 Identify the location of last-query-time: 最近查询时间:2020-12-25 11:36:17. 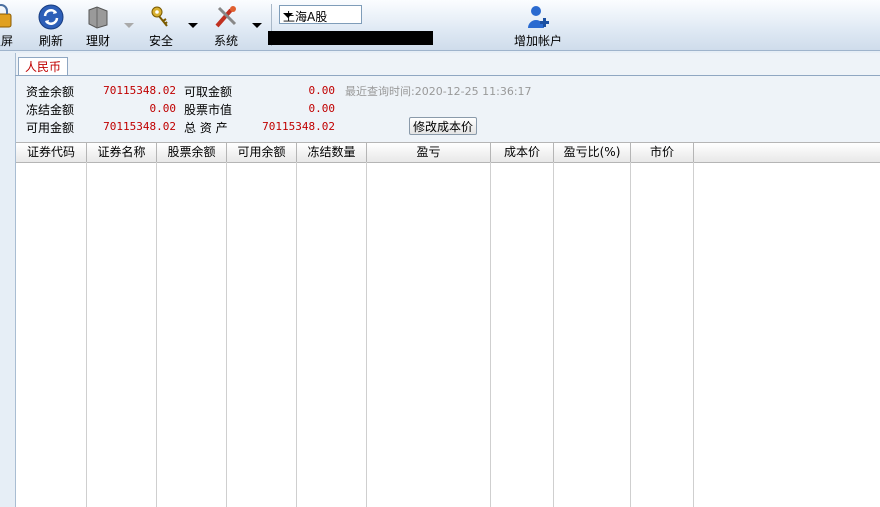
(438, 91).